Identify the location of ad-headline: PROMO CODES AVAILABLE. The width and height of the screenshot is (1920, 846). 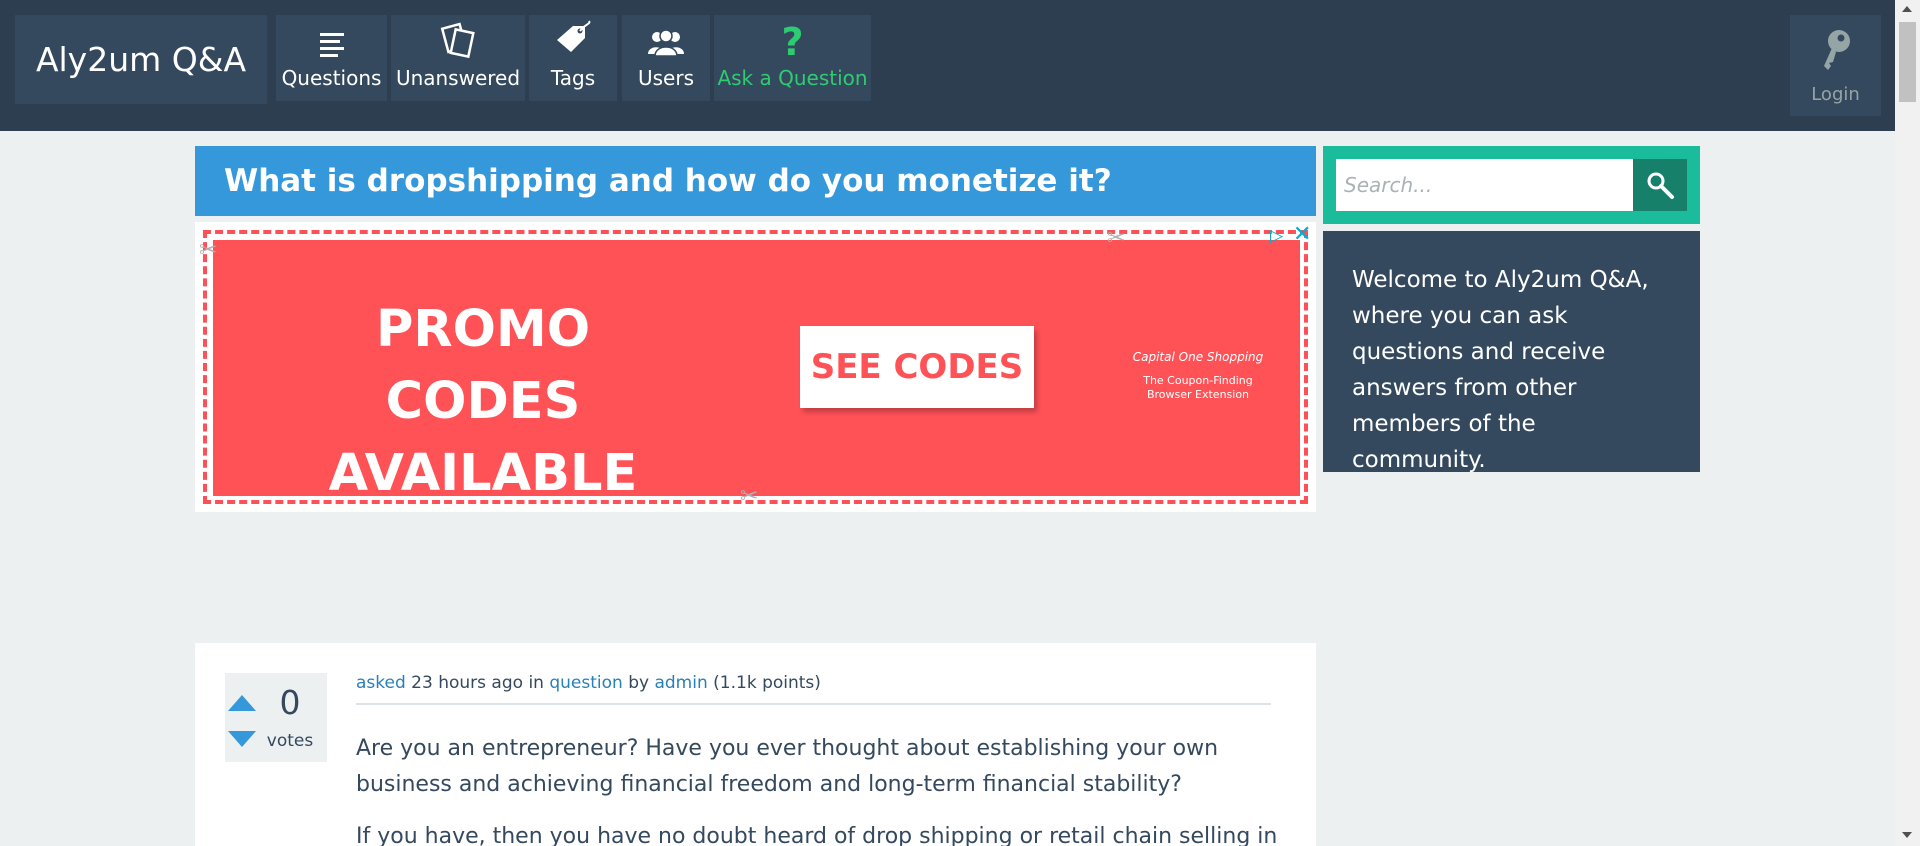
(483, 401).